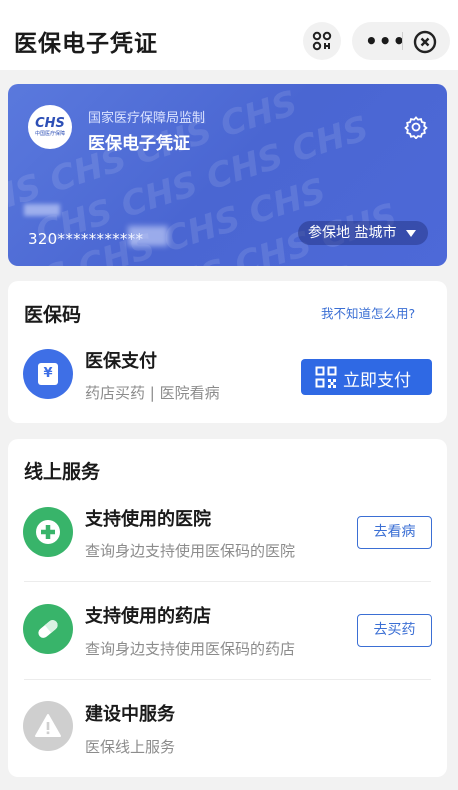 This screenshot has width=458, height=790. I want to click on scan-button, so click(322, 41).